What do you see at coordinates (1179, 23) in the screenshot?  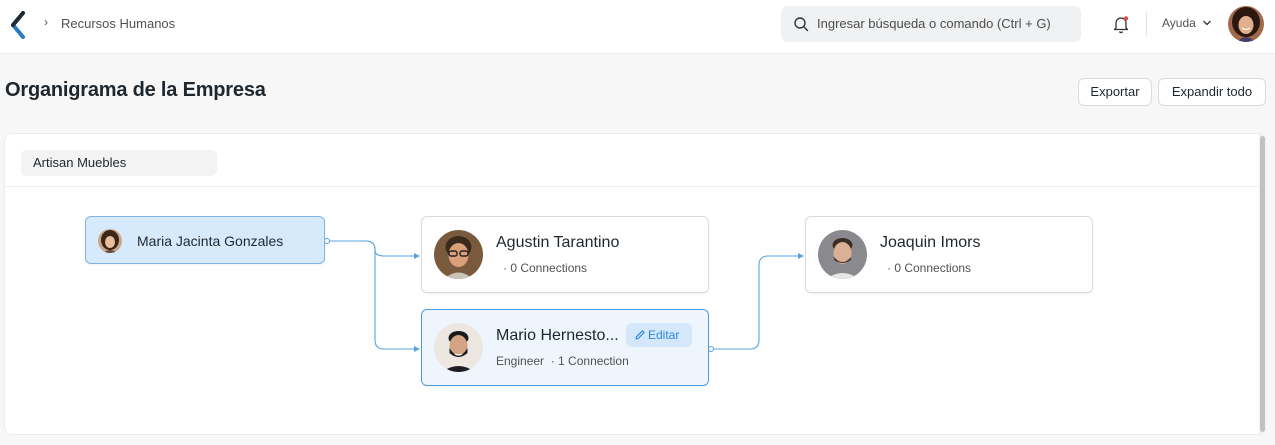 I see `help-menu: Ayuda` at bounding box center [1179, 23].